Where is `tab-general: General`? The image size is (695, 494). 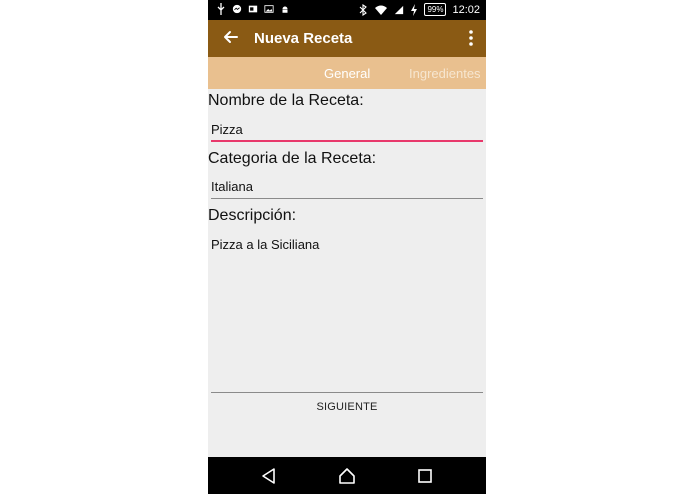 tab-general: General is located at coordinates (347, 73).